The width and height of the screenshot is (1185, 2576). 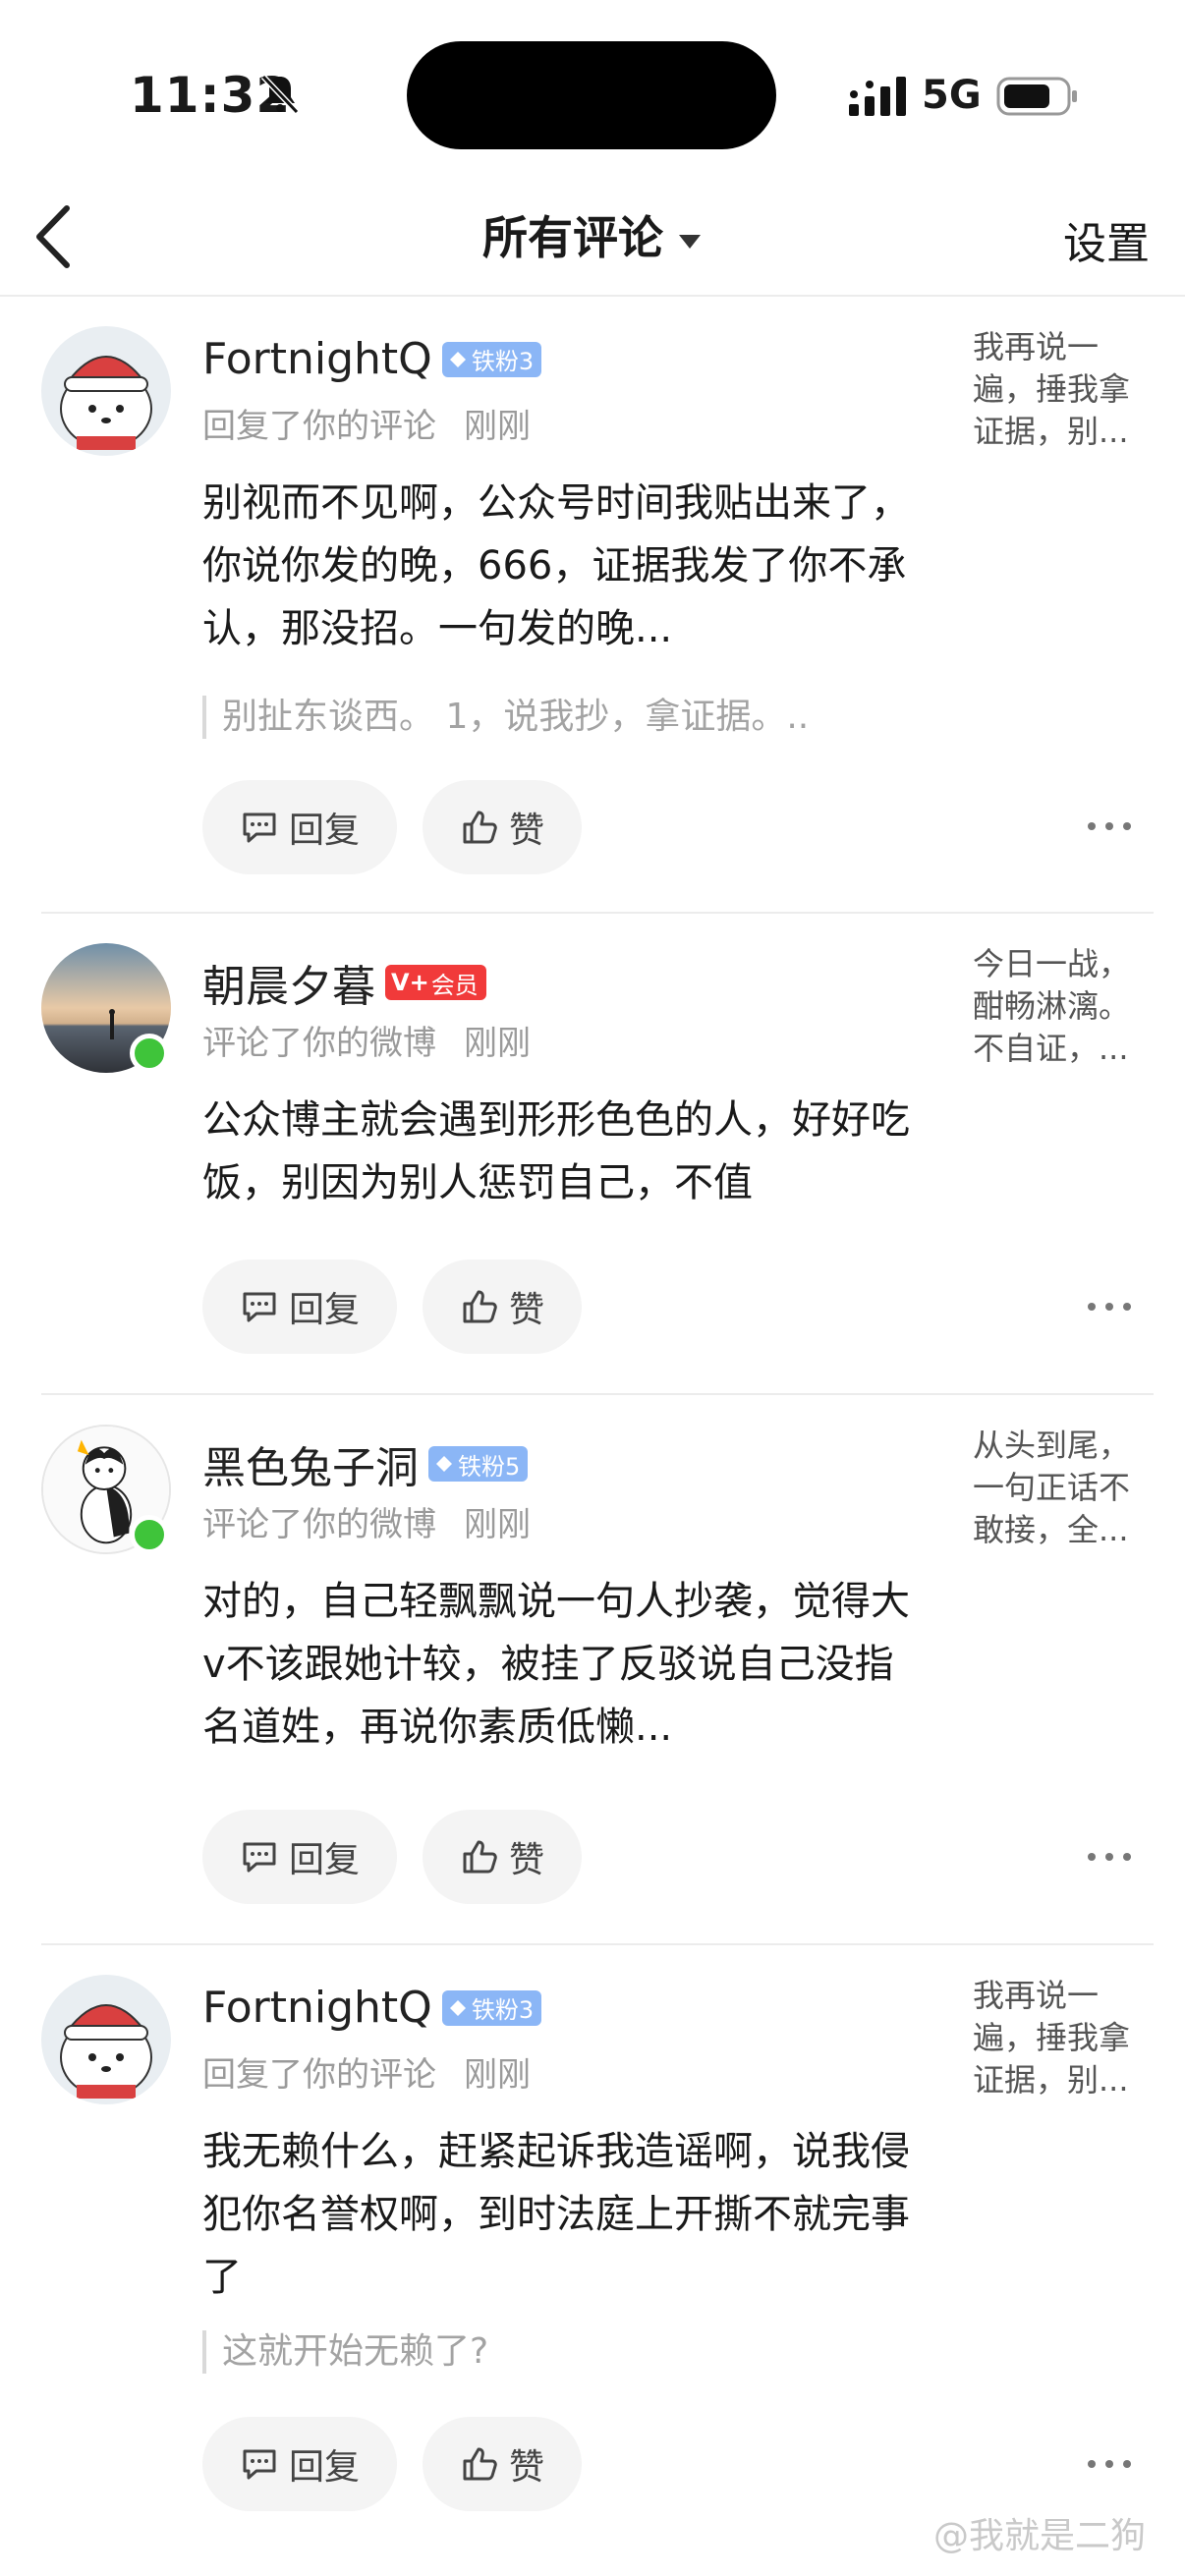 I want to click on page-title: 所有评论, so click(x=573, y=237).